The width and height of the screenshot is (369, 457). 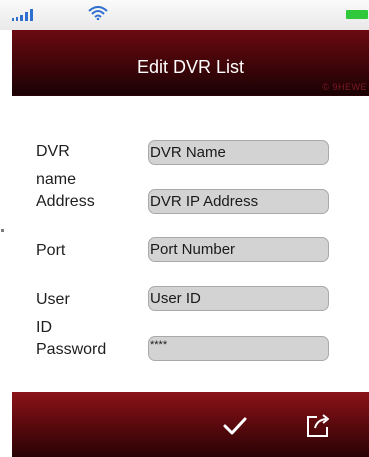 What do you see at coordinates (71, 349) in the screenshot?
I see `password-label: Password` at bounding box center [71, 349].